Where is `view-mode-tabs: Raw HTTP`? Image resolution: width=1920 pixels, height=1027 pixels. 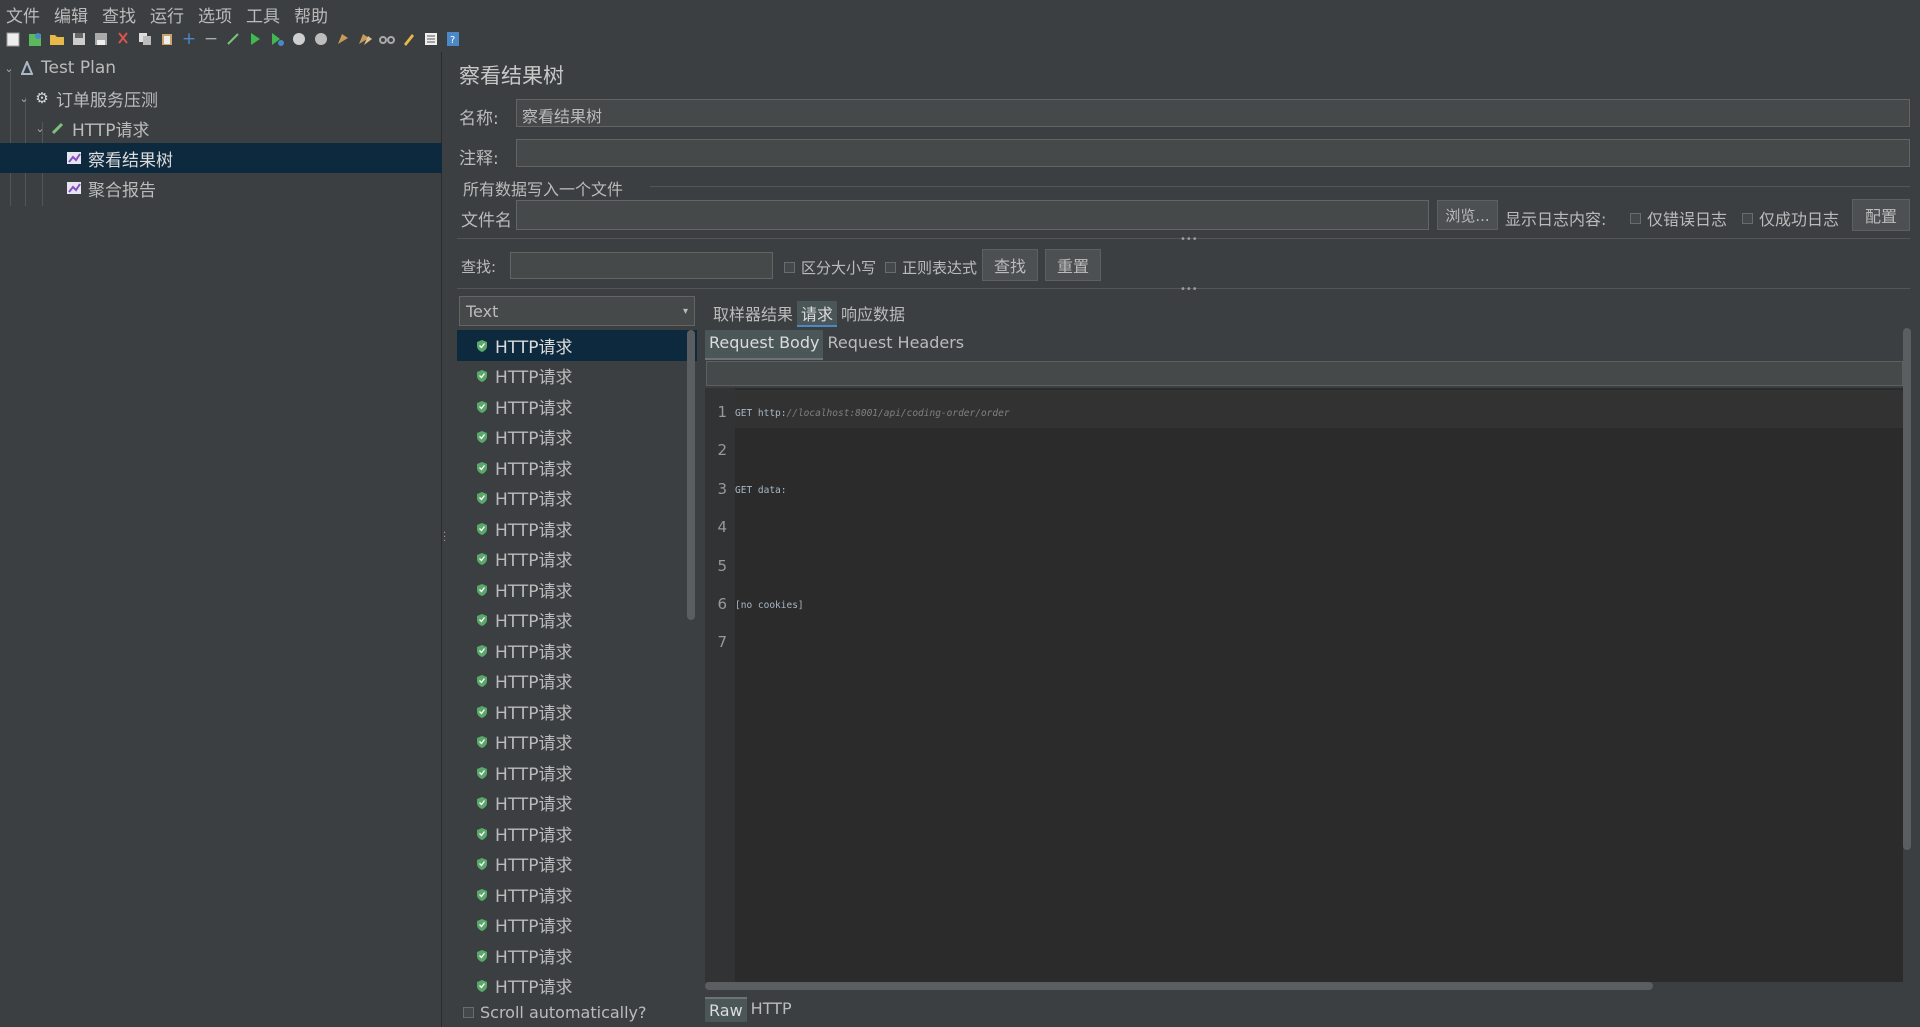
view-mode-tabs: Raw HTTP is located at coordinates (750, 1009).